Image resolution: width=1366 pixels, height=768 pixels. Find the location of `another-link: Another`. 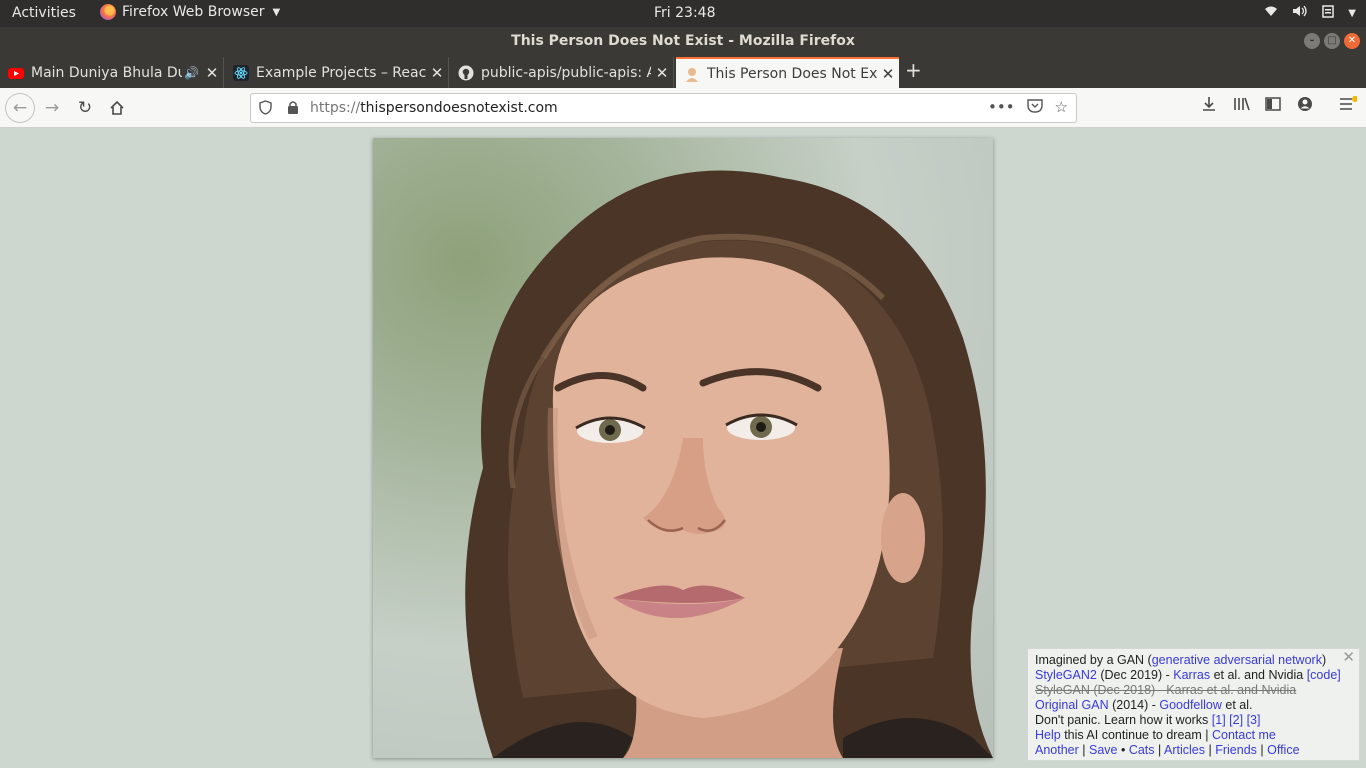

another-link: Another is located at coordinates (1057, 750).